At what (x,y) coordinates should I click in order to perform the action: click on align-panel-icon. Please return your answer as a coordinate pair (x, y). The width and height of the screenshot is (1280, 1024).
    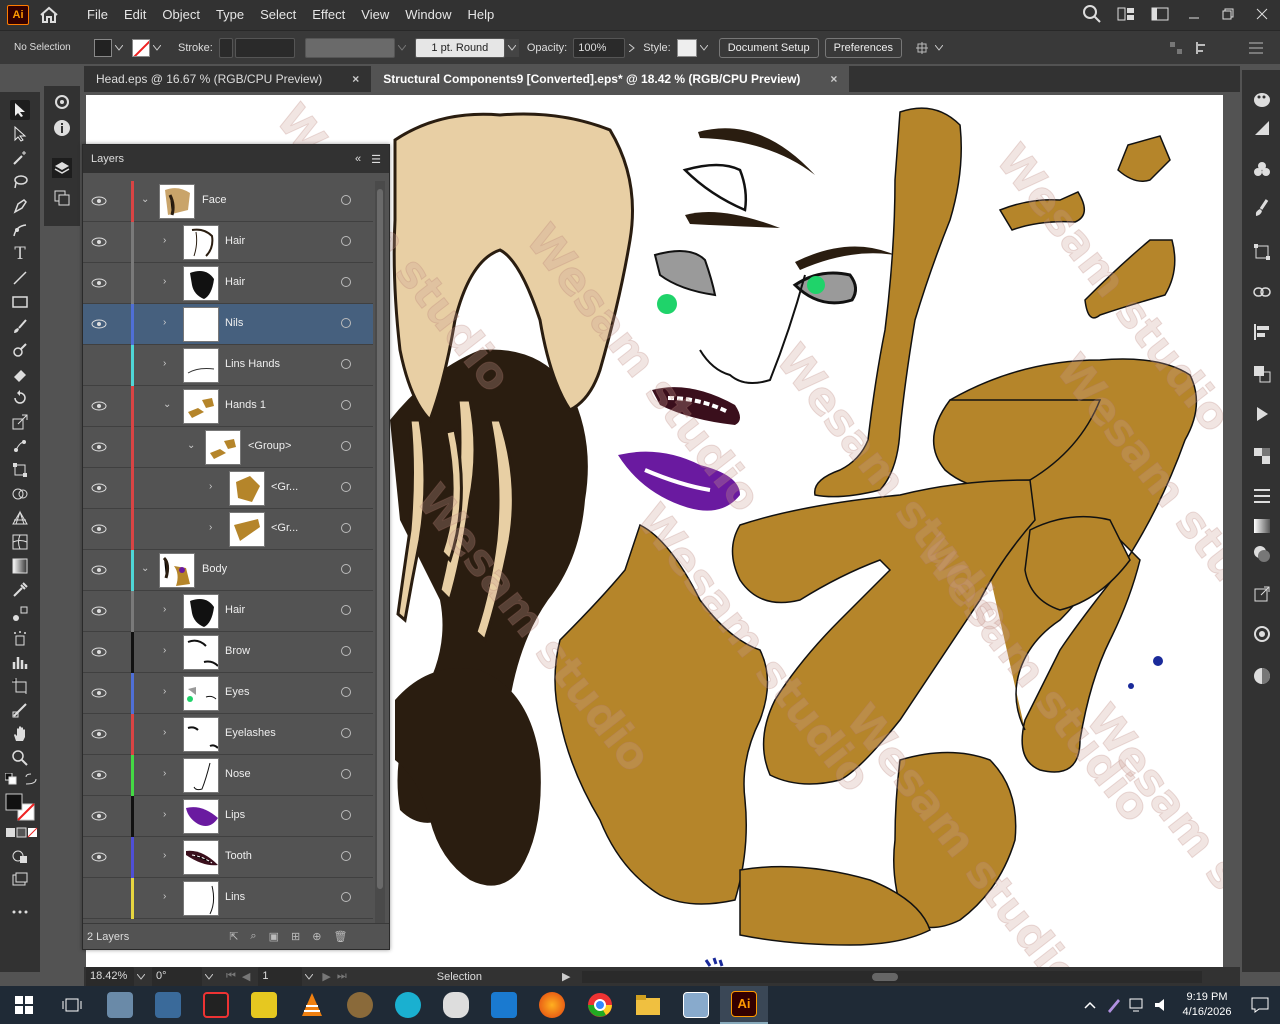
    Looking at the image, I should click on (1262, 332).